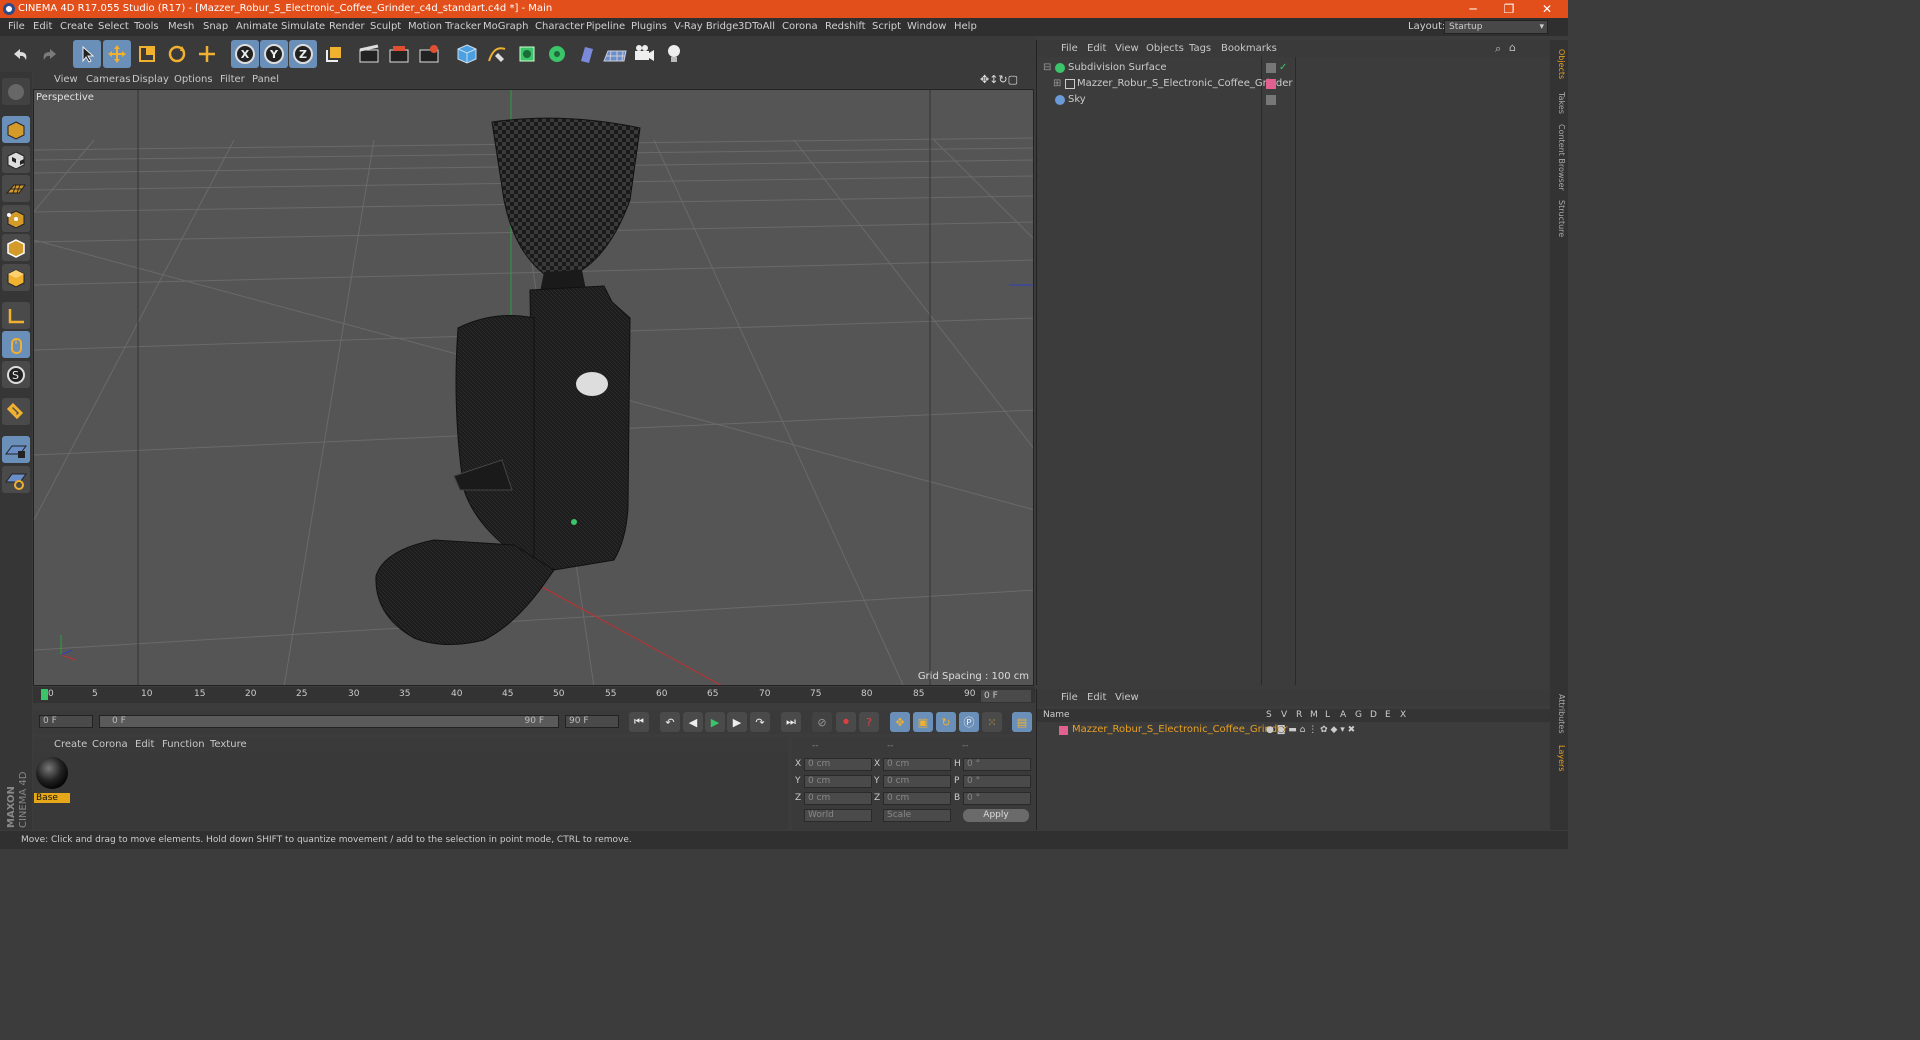  I want to click on scale-tool-button, so click(147, 54).